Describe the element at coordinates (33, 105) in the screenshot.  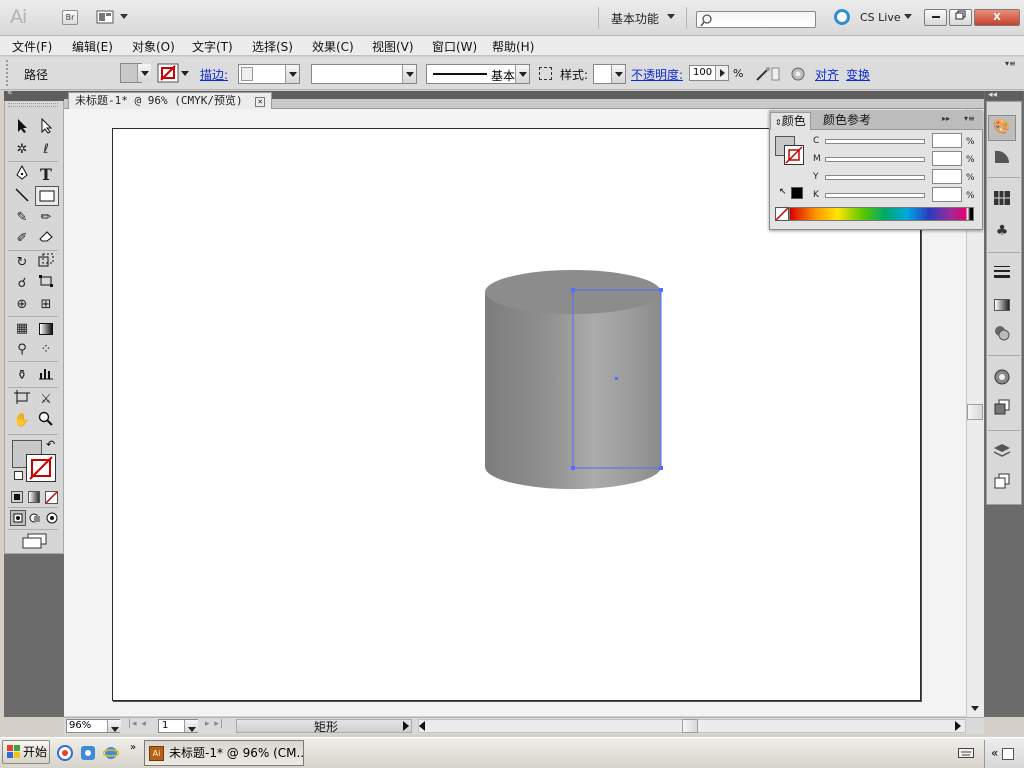
I see `tools-panel-grip` at that location.